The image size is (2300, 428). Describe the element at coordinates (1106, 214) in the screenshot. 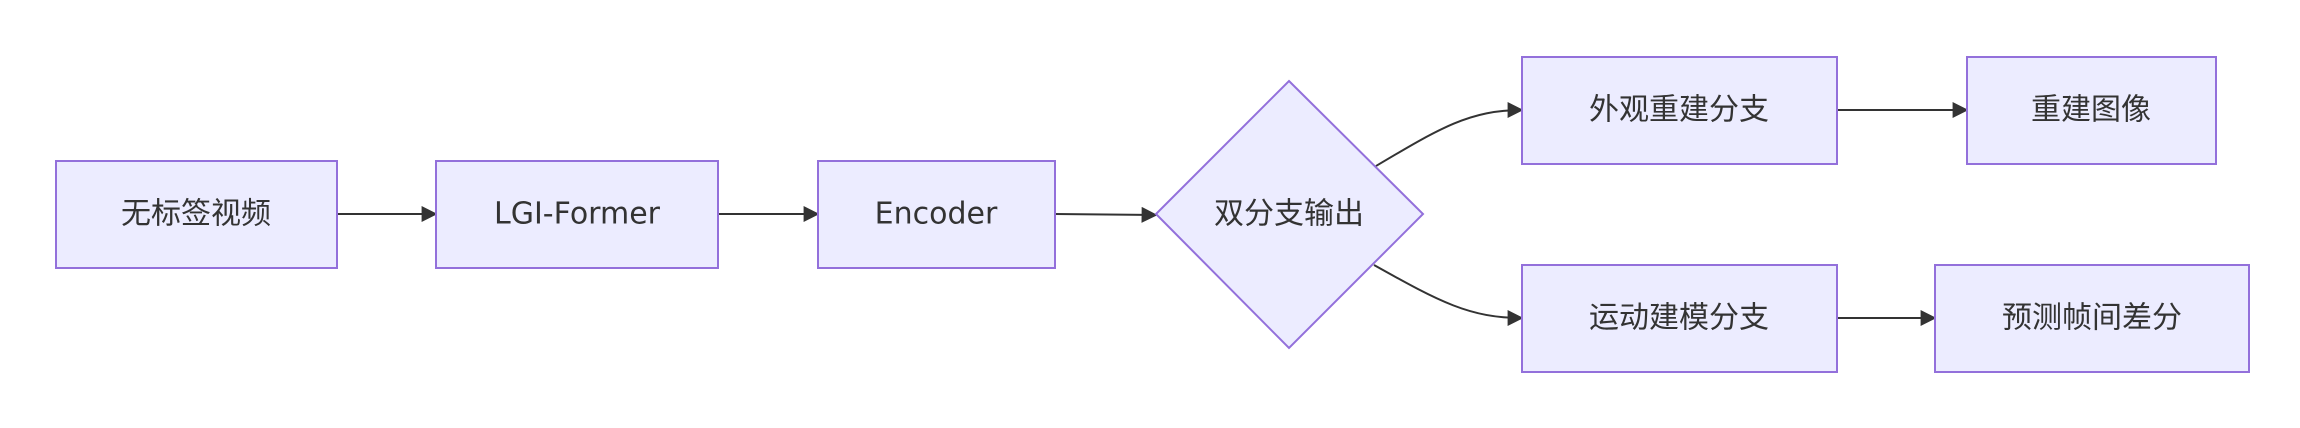

I see `edge-encoder-to-decision` at that location.